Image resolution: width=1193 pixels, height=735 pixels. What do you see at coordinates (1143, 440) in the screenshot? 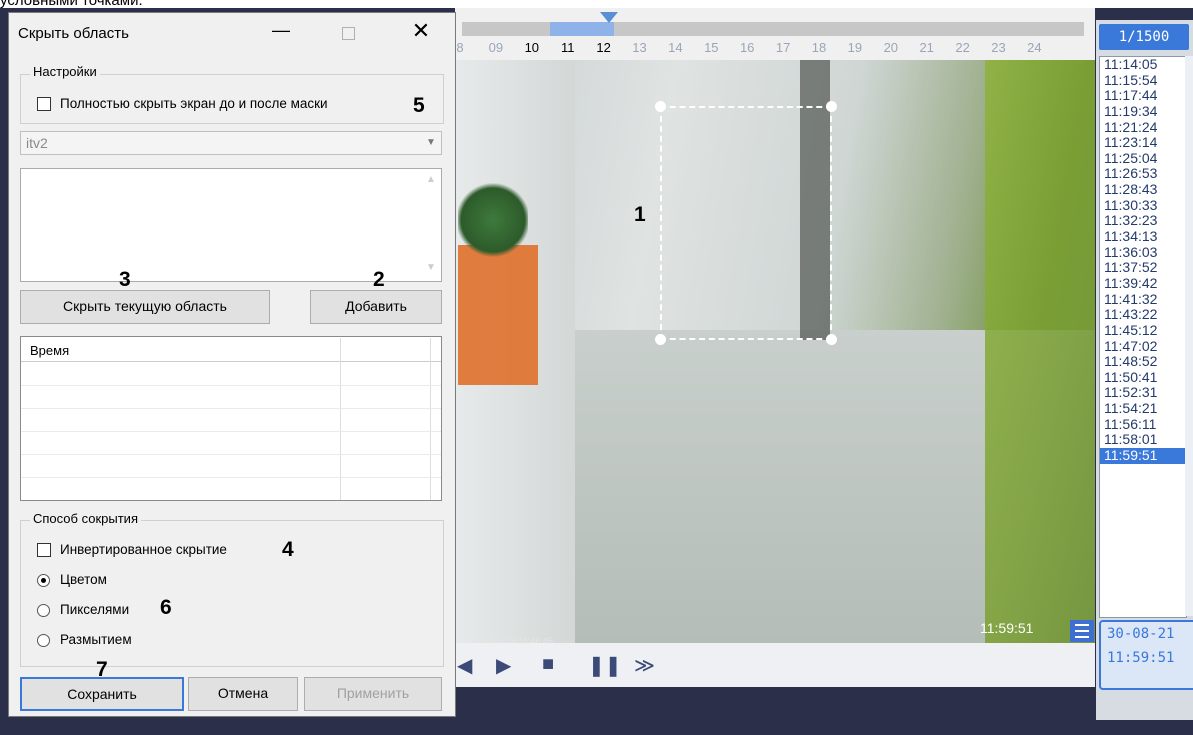
I see `time-list-item: 11:58:01` at bounding box center [1143, 440].